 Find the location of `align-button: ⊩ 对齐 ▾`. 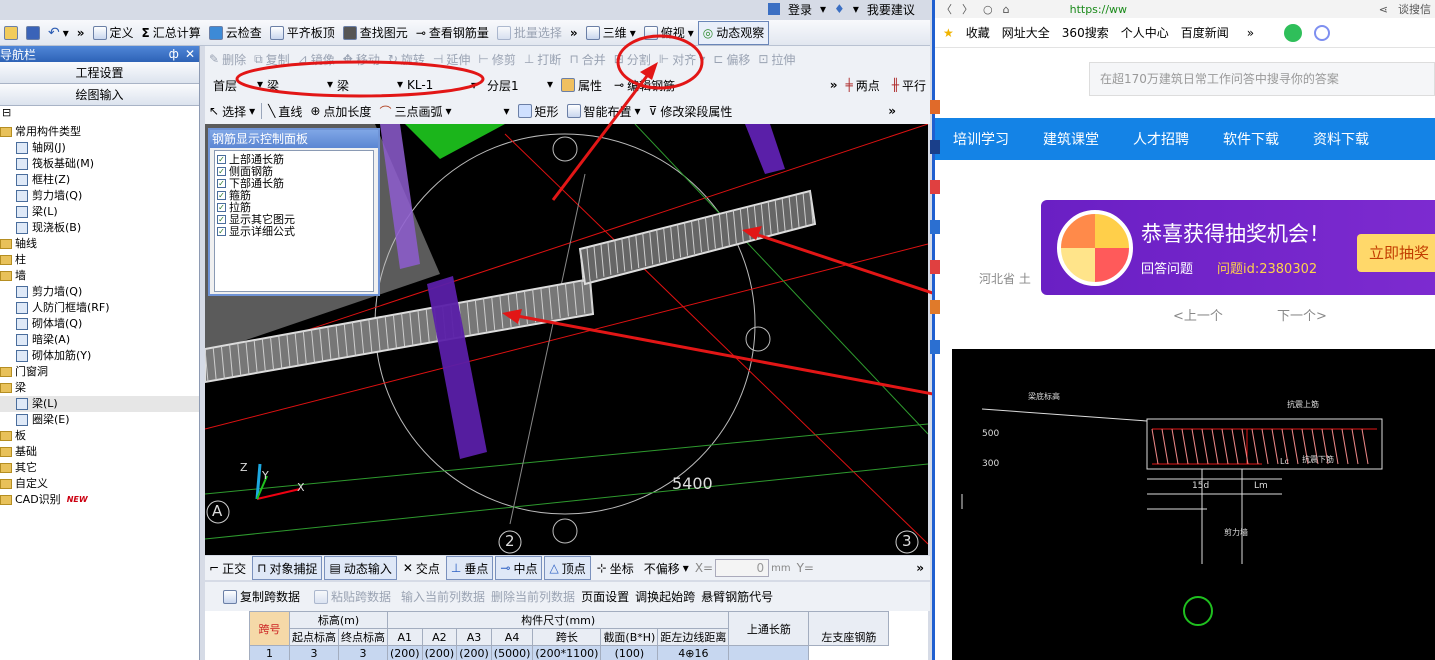

align-button: ⊩ 对齐 ▾ is located at coordinates (682, 59).